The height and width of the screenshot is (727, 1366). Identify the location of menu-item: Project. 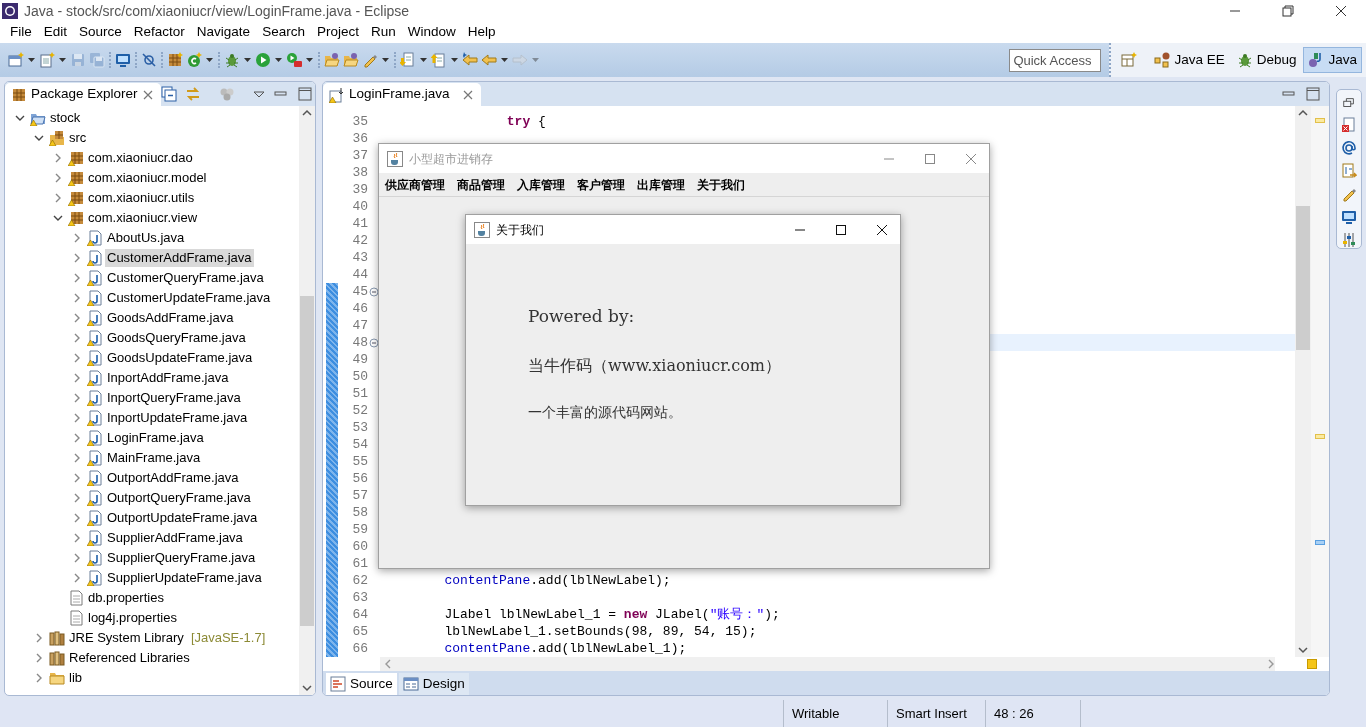
(337, 32).